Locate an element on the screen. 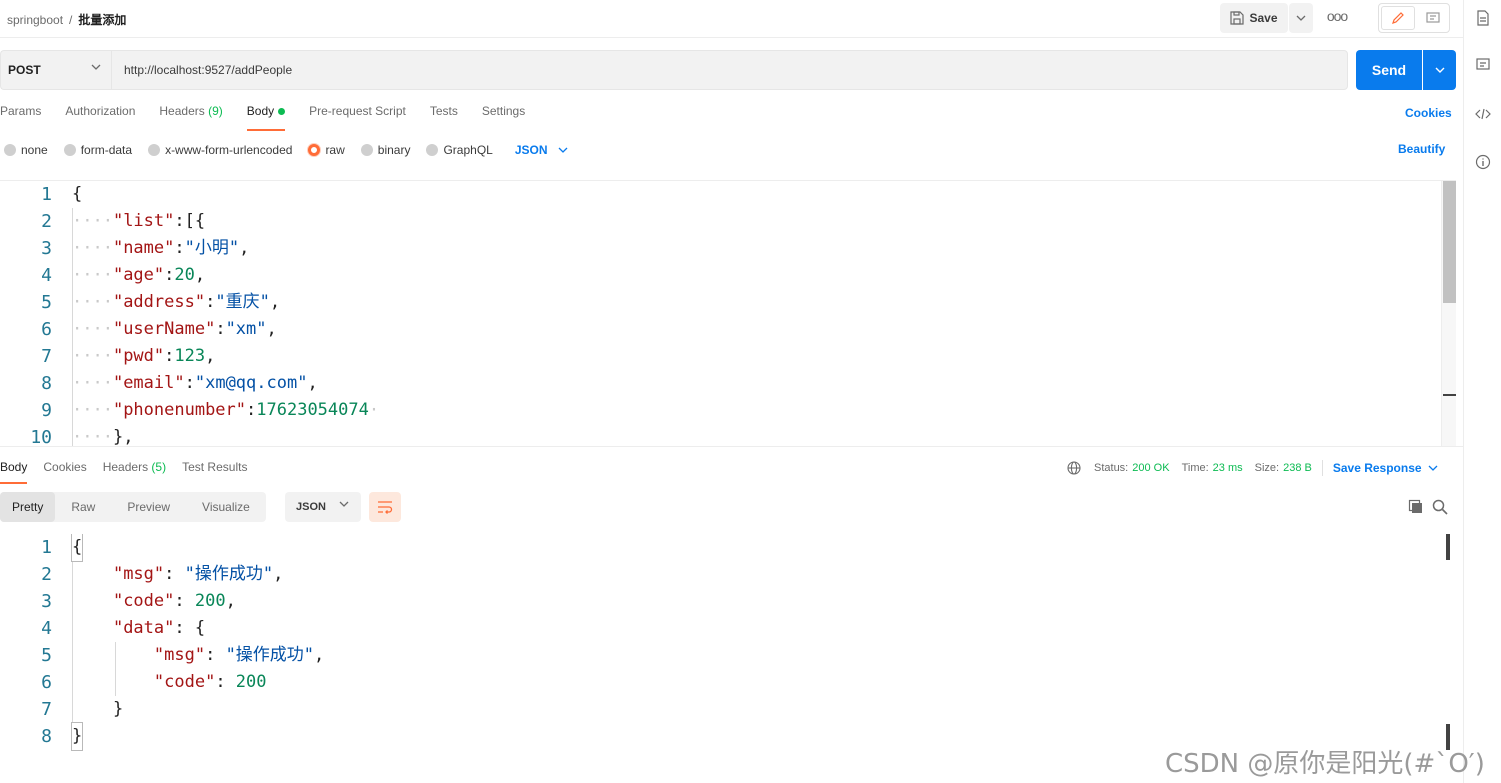  resp-tab-body: Body is located at coordinates (14, 472).